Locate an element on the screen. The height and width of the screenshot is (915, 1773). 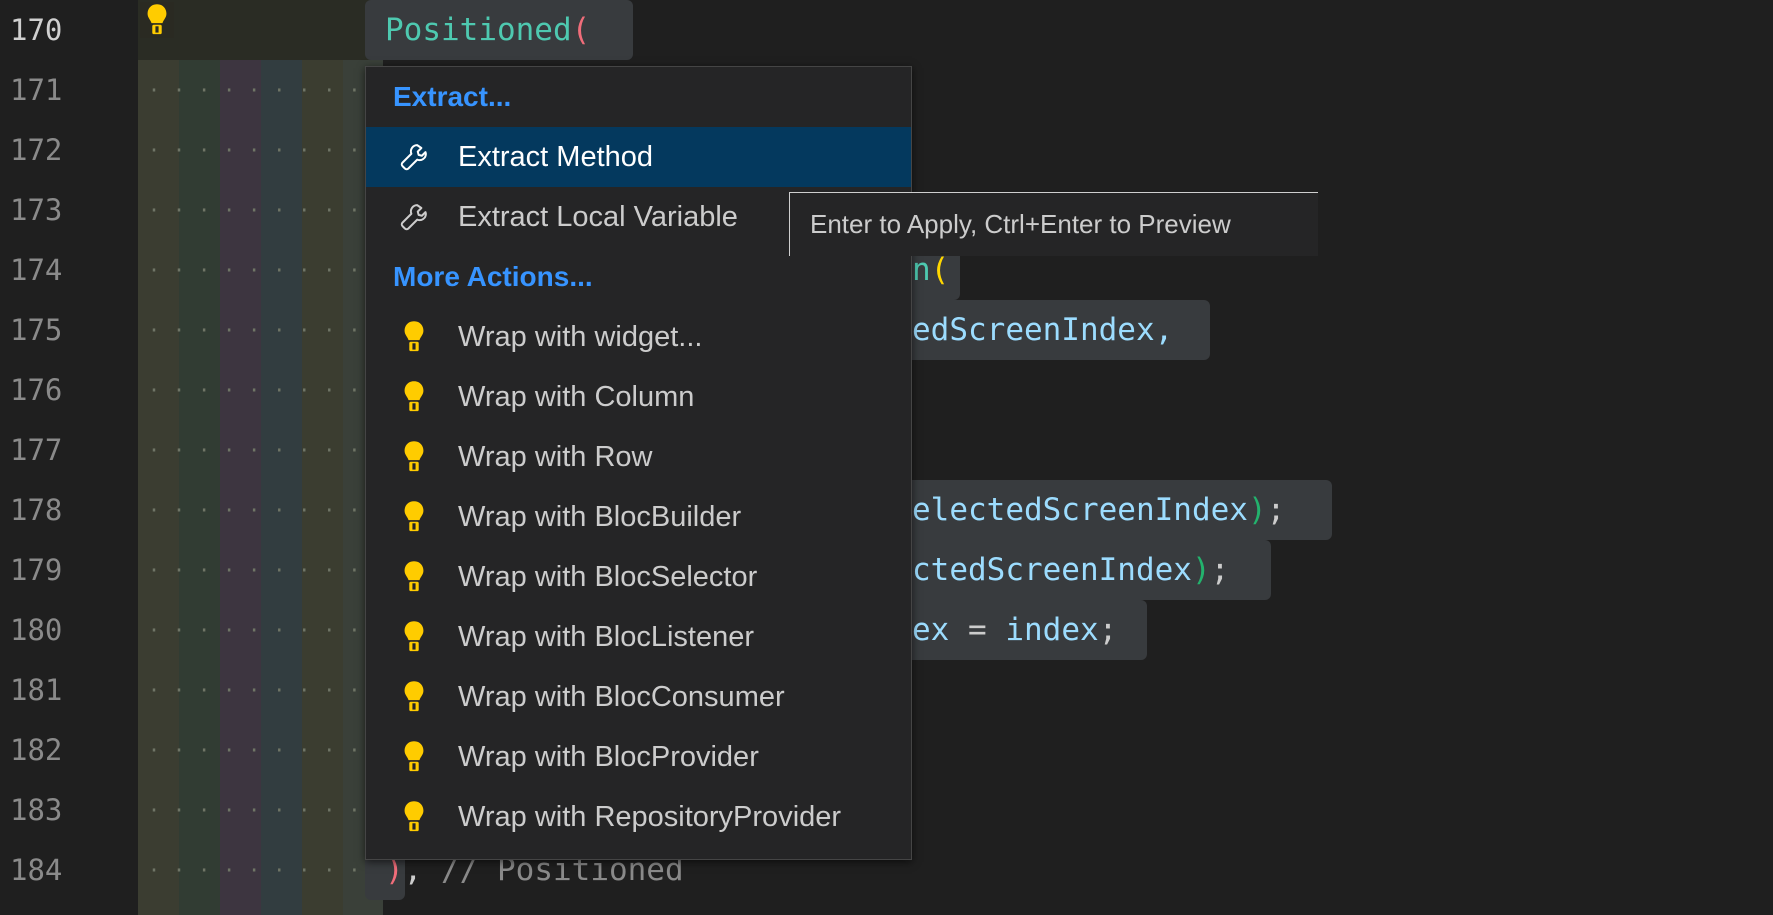
line-number: 171 is located at coordinates (36, 90).